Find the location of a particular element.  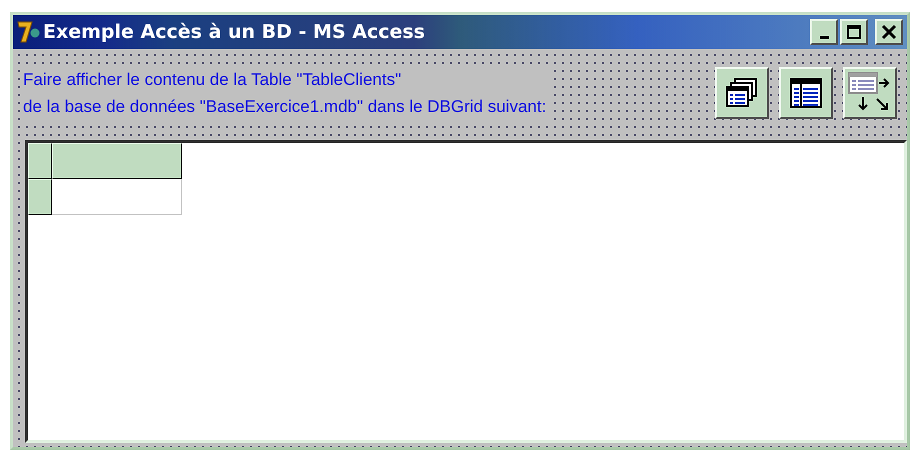

maximize-icon is located at coordinates (854, 32).